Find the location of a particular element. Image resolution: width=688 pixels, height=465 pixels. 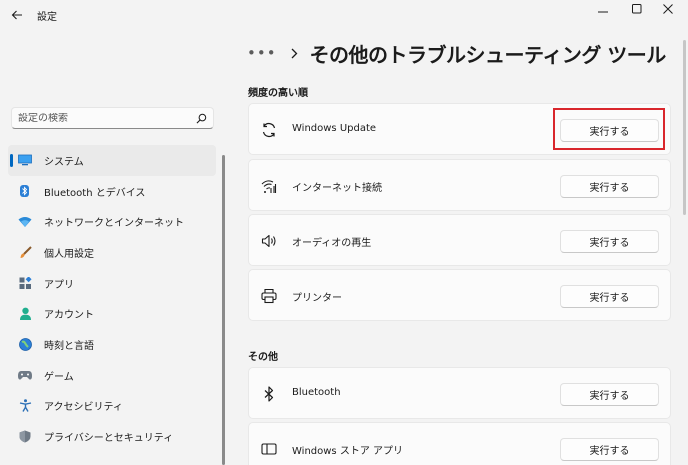

bluetooth-devices-icon is located at coordinates (25, 191).